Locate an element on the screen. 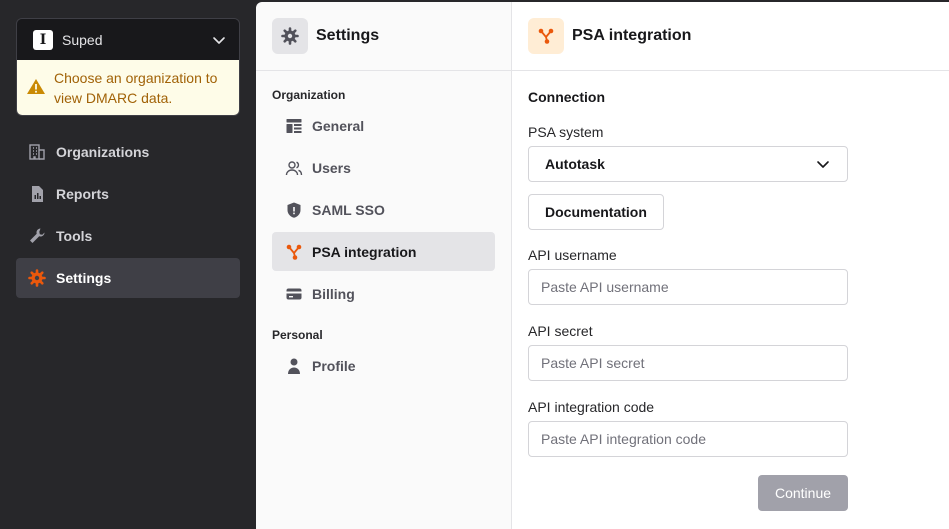 This screenshot has width=949, height=529. wrench-icon is located at coordinates (37, 236).